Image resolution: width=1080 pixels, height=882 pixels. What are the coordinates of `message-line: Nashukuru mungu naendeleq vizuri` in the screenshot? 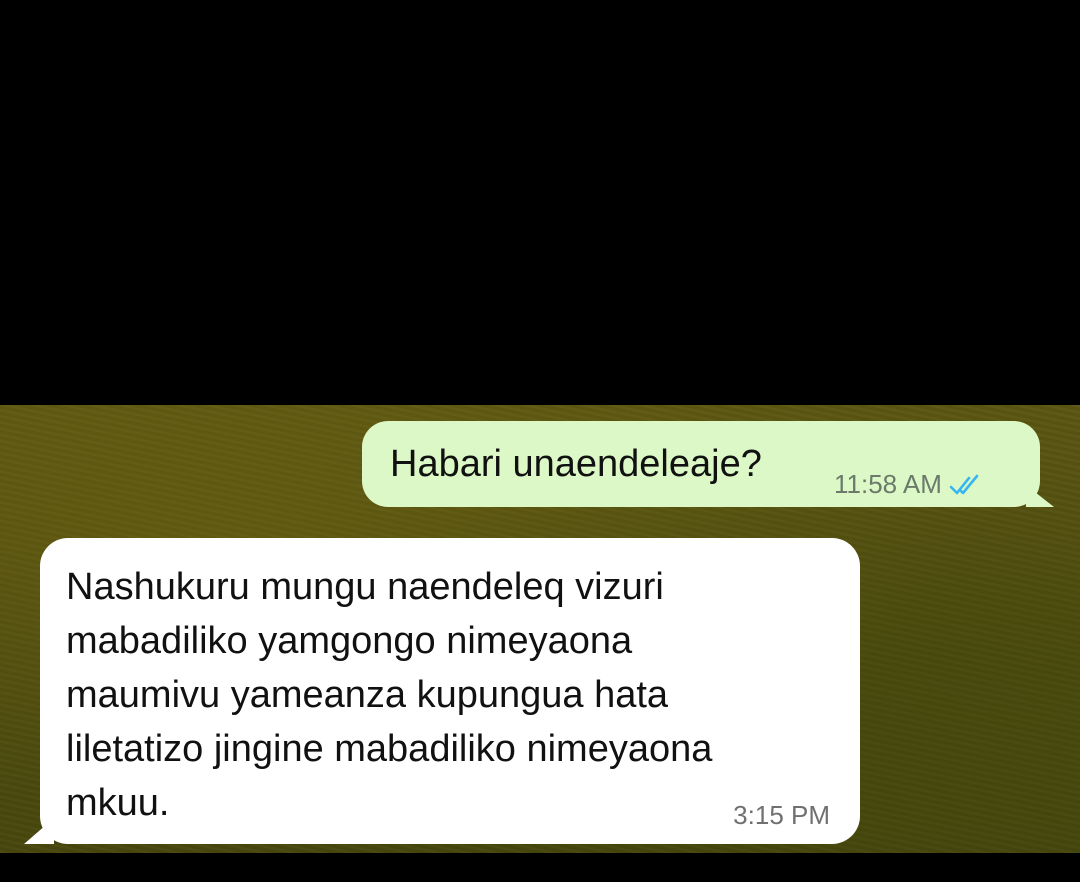 It's located at (365, 587).